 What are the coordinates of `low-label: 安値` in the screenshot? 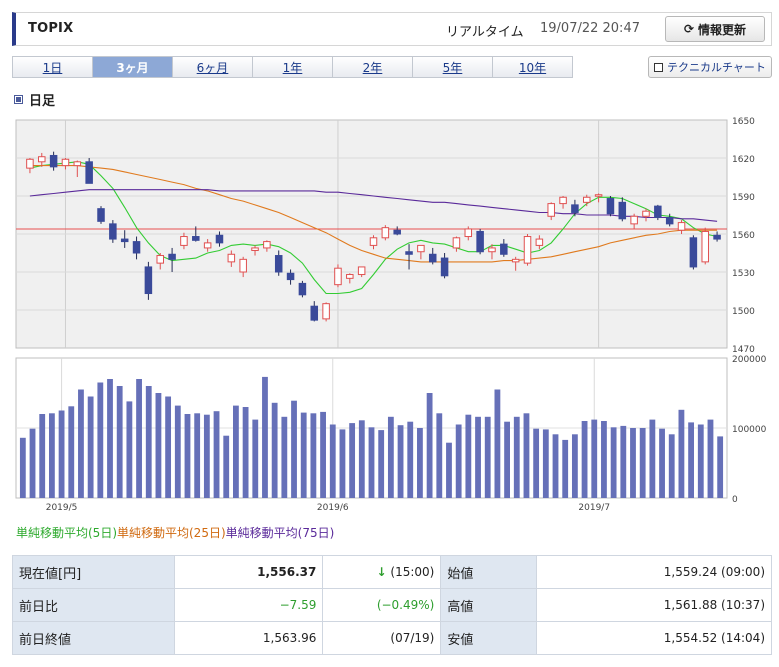 It's located at (489, 638).